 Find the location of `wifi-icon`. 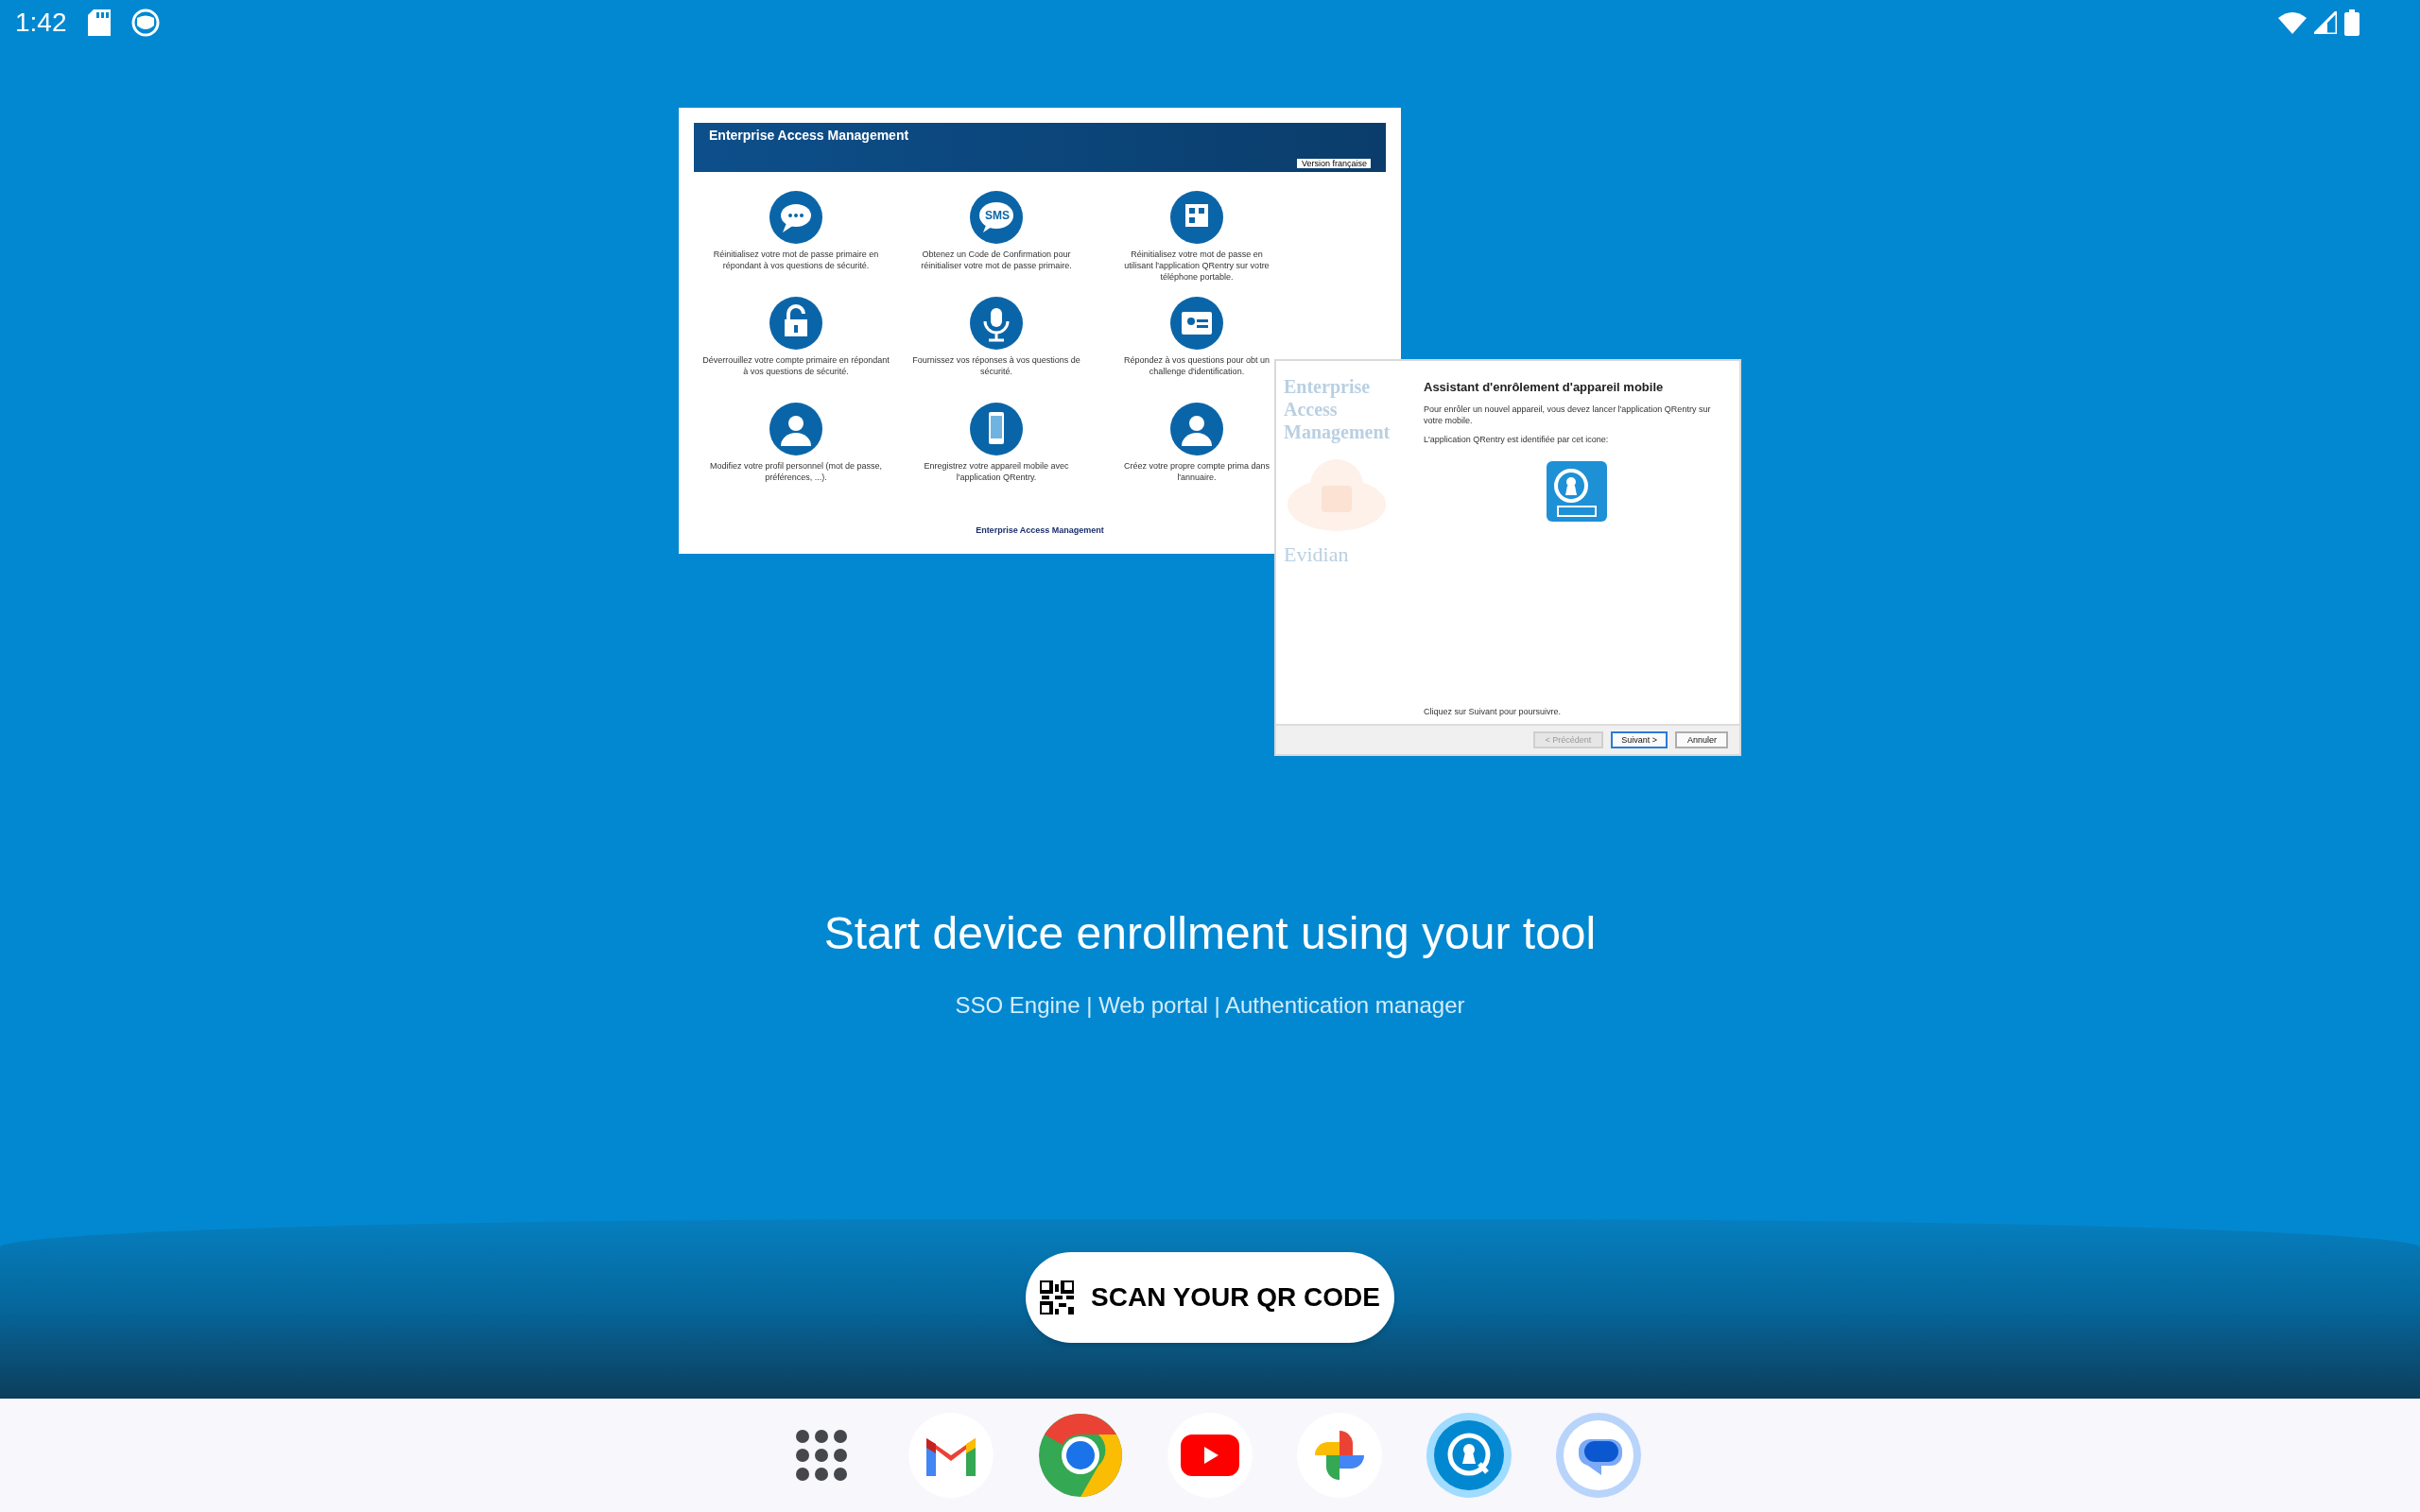

wifi-icon is located at coordinates (2292, 22).